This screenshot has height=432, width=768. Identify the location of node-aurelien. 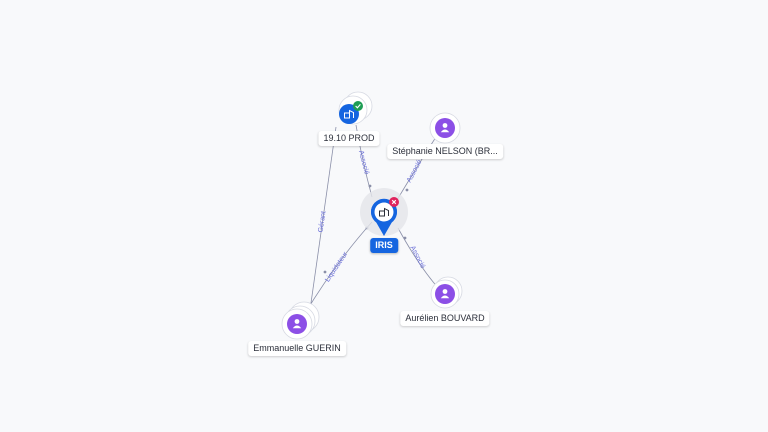
(446, 292).